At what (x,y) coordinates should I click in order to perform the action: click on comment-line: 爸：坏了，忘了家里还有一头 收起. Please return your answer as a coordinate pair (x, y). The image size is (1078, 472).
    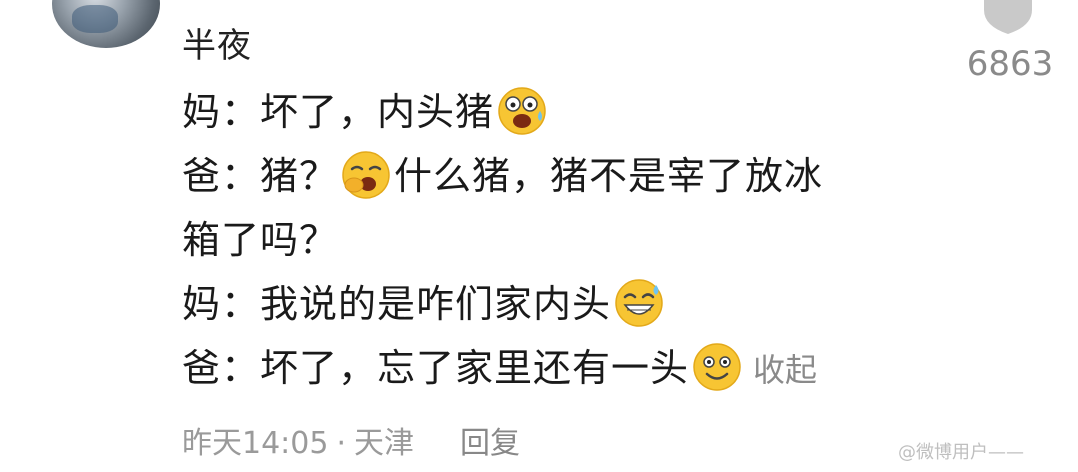
    Looking at the image, I should click on (562, 369).